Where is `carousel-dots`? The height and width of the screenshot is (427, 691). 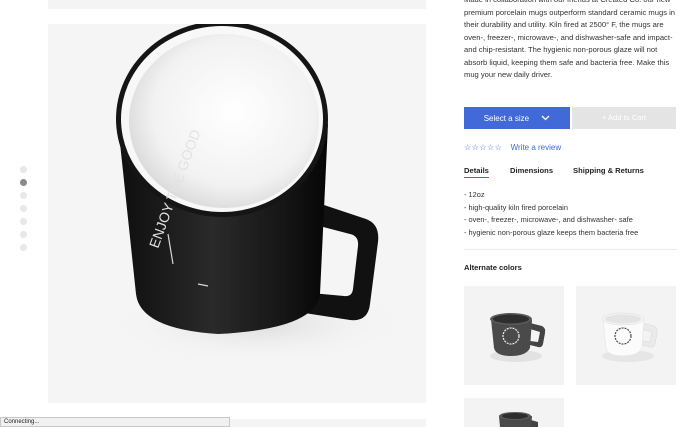 carousel-dots is located at coordinates (24, 211).